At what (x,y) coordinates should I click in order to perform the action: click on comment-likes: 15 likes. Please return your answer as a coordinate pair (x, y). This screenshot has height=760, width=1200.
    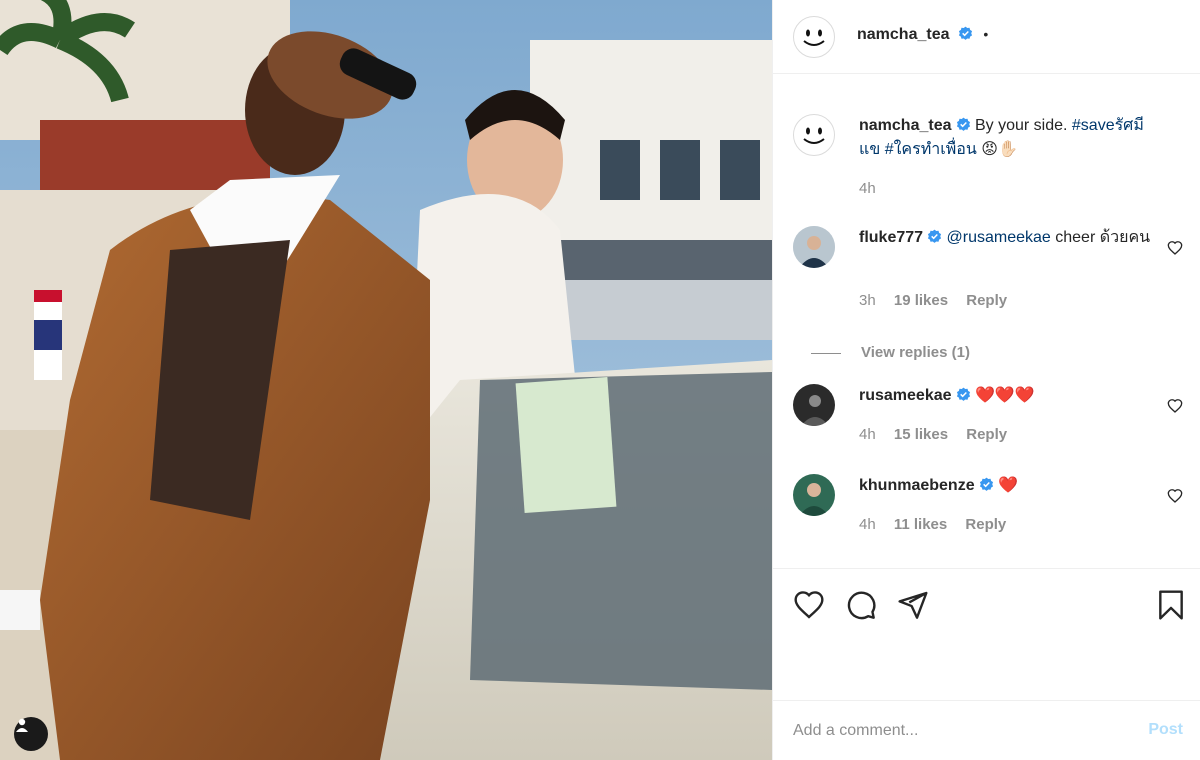
    Looking at the image, I should click on (921, 434).